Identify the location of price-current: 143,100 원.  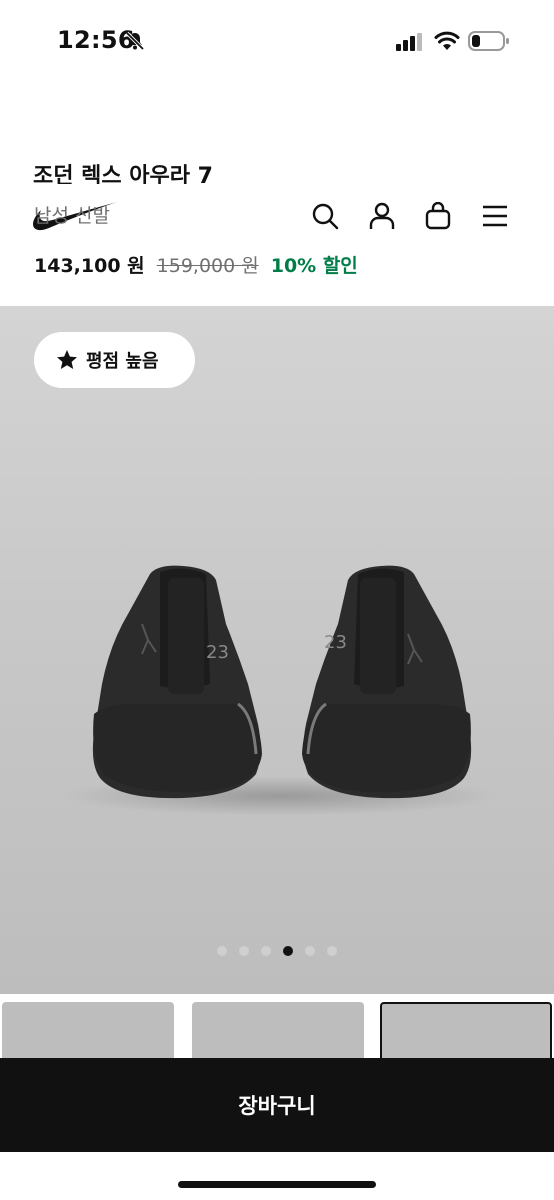
(89, 266).